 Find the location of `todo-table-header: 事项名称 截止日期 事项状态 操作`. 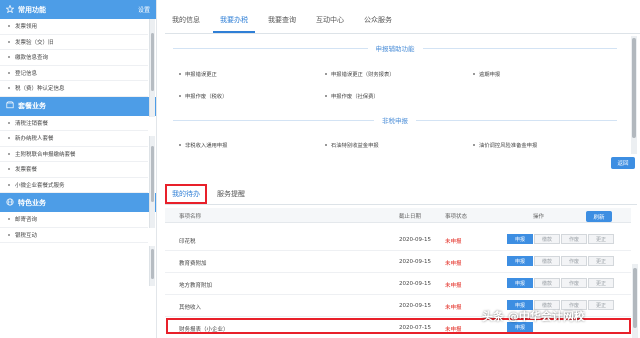

todo-table-header: 事项名称 截止日期 事项状态 操作 is located at coordinates (398, 215).